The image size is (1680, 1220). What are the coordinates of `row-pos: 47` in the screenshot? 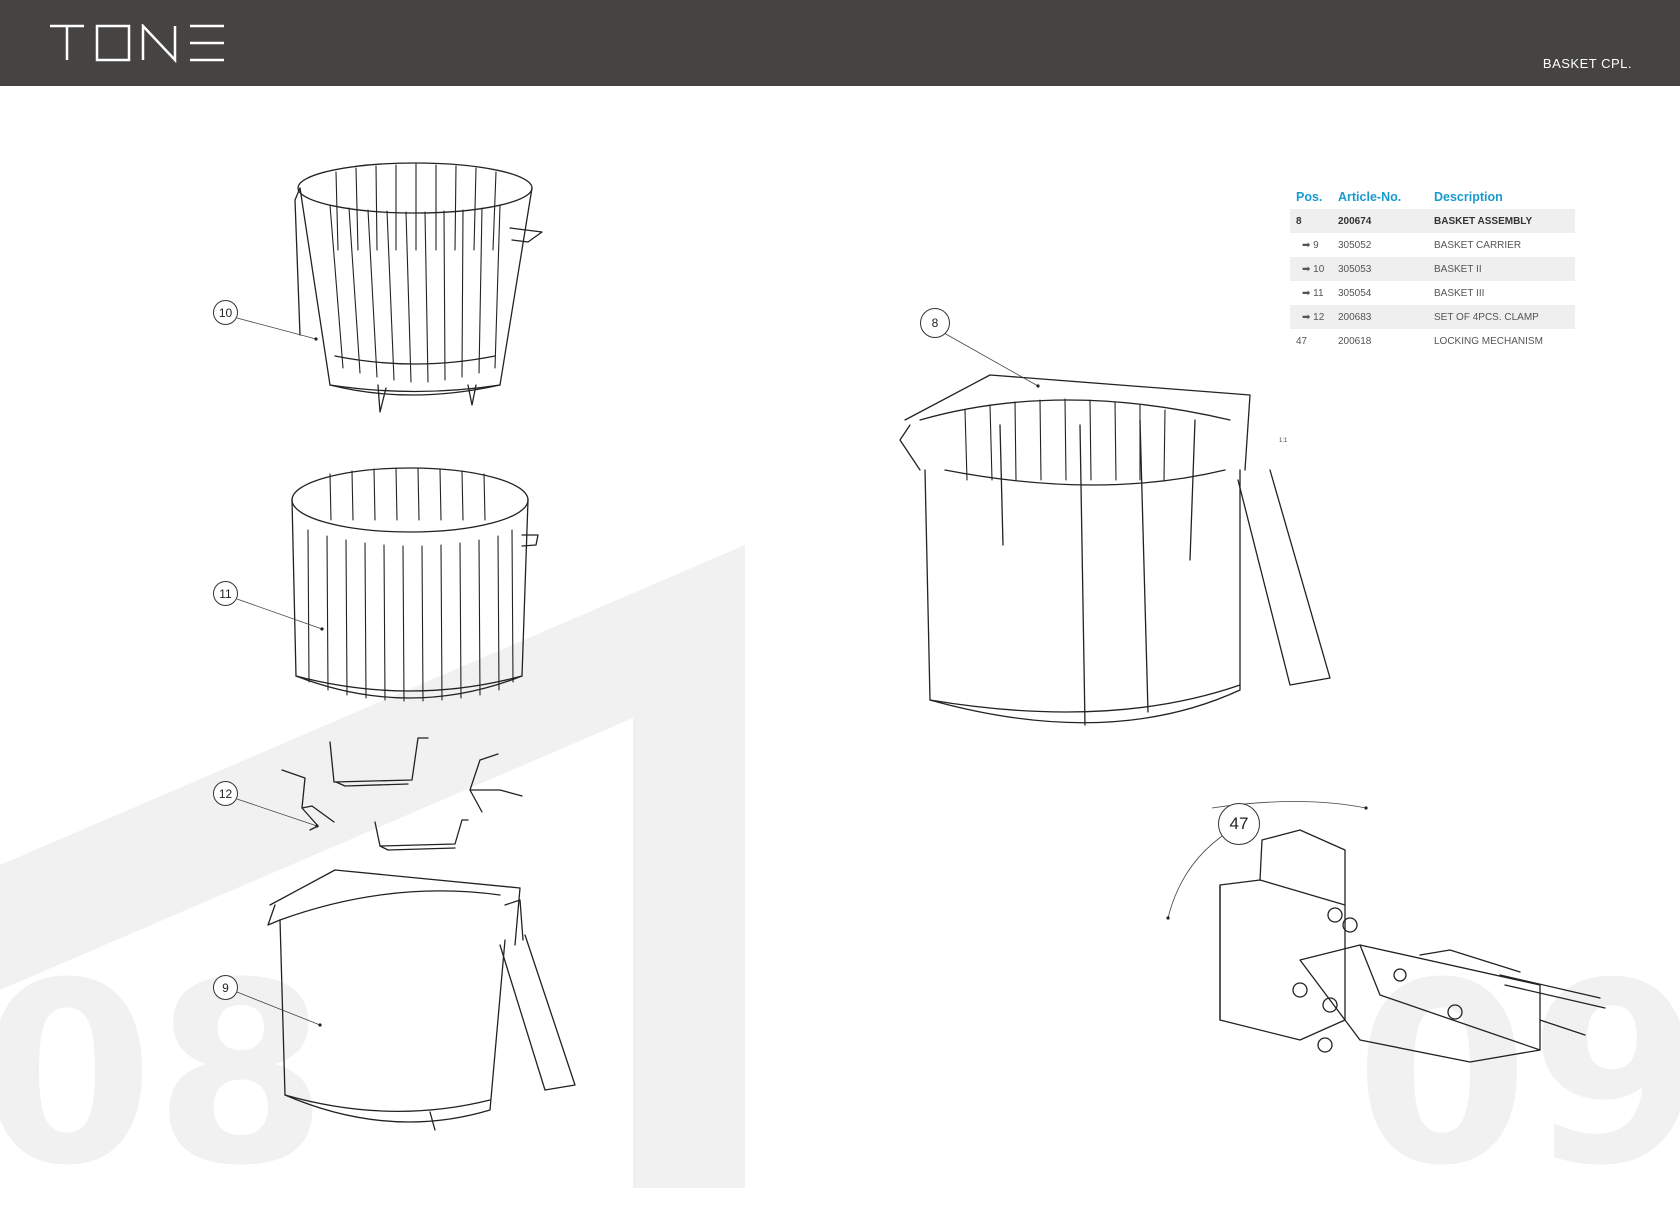 It's located at (1302, 341).